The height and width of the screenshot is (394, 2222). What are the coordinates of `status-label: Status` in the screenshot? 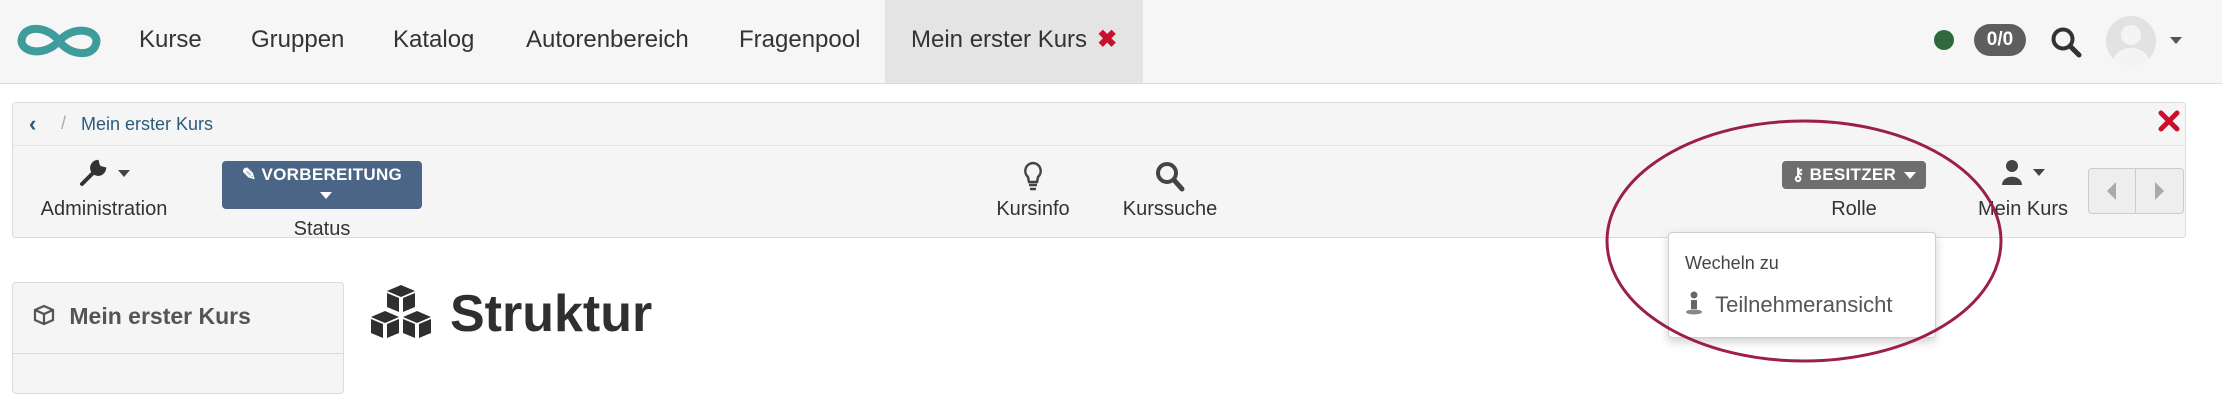 It's located at (322, 229).